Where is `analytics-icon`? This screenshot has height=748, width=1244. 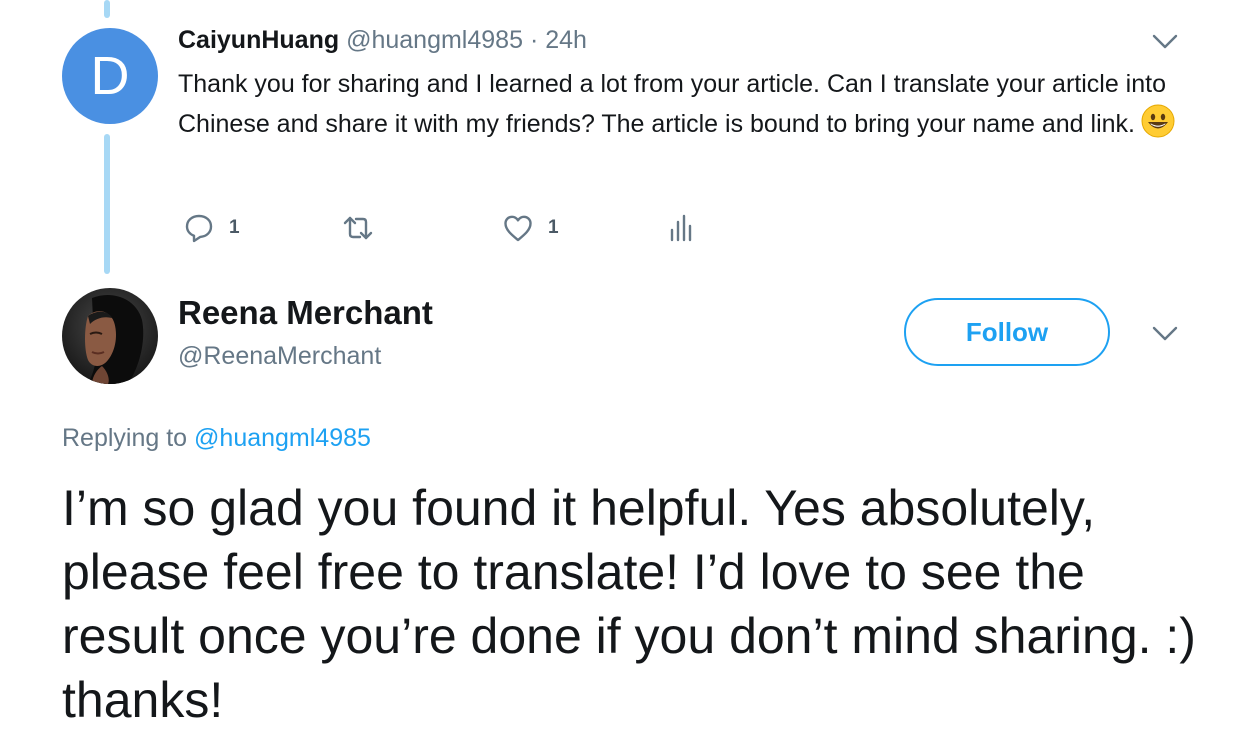
analytics-icon is located at coordinates (681, 228).